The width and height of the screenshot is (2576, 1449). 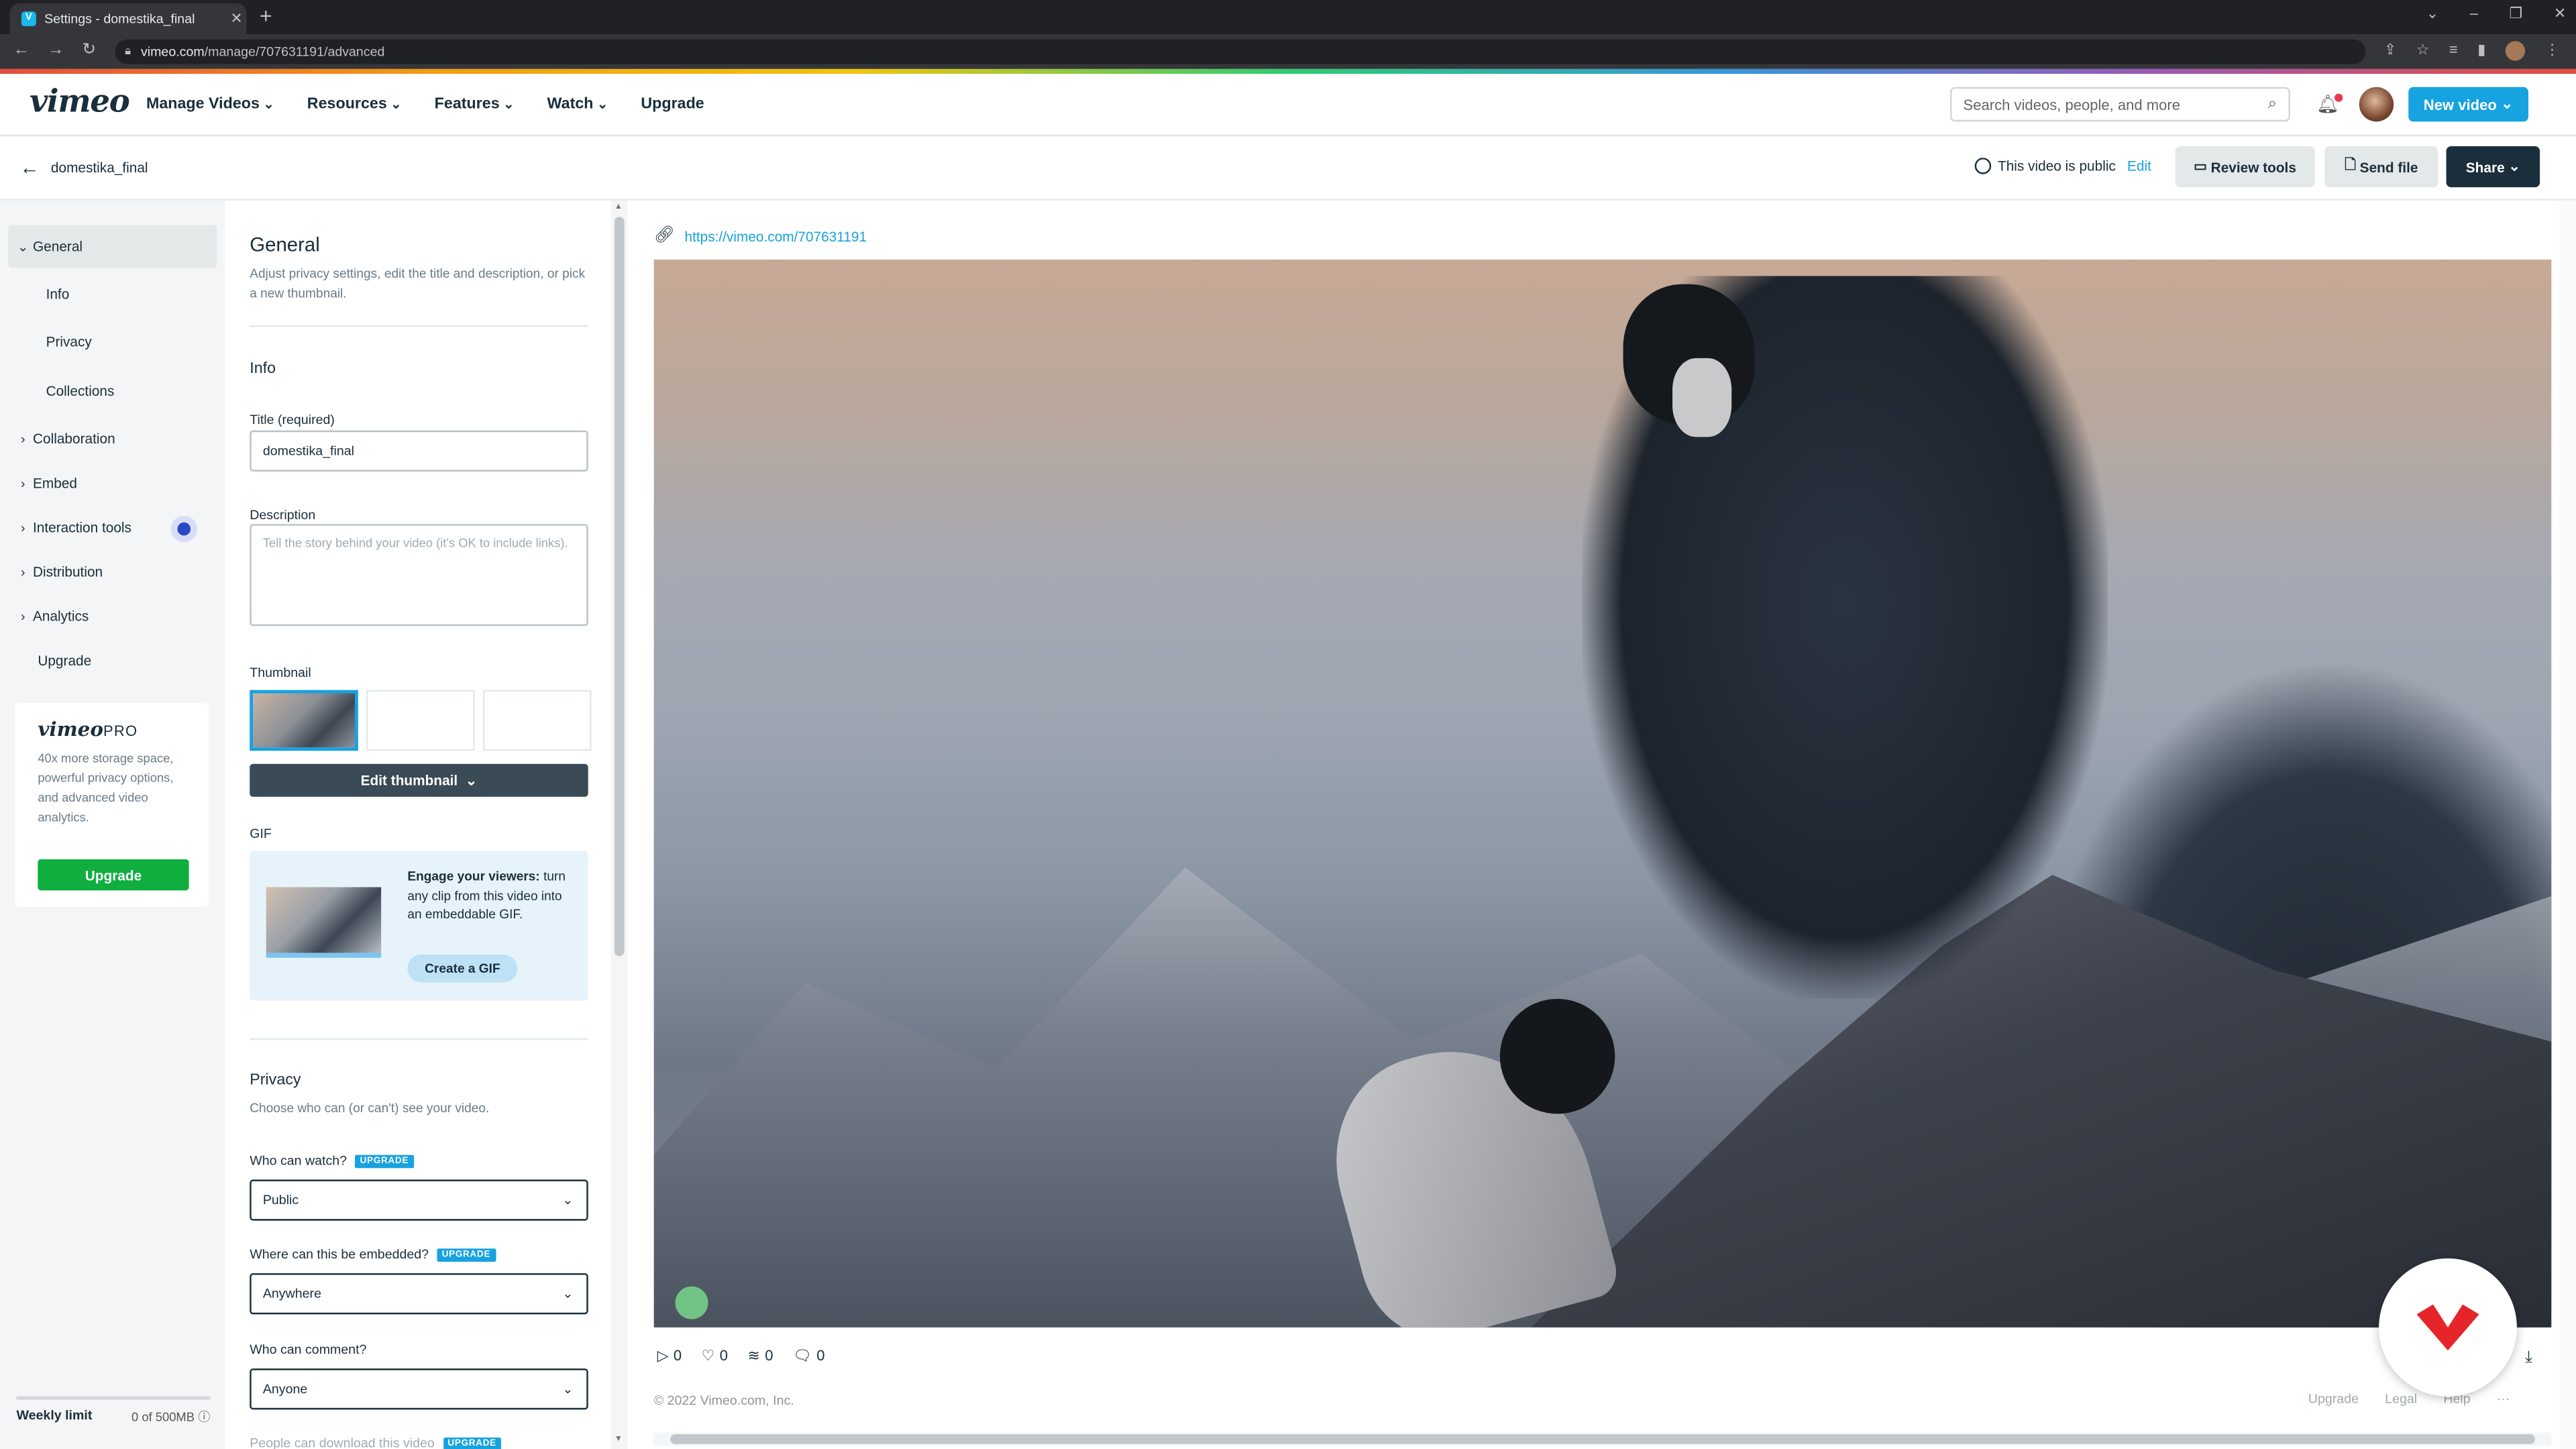 What do you see at coordinates (2139, 166) in the screenshot?
I see `edit-visibility-link: Edit` at bounding box center [2139, 166].